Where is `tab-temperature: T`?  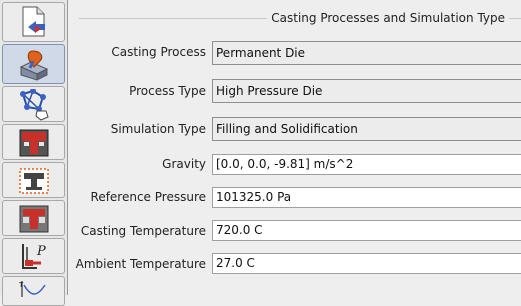
tab-temperature: T is located at coordinates (33, 291).